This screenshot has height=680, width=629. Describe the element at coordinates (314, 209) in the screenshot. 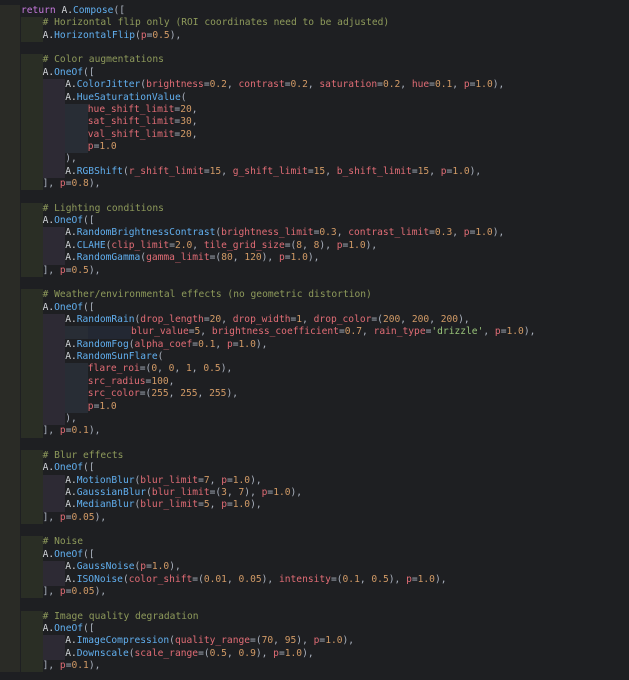

I see `code-line: # Lighting conditions` at that location.